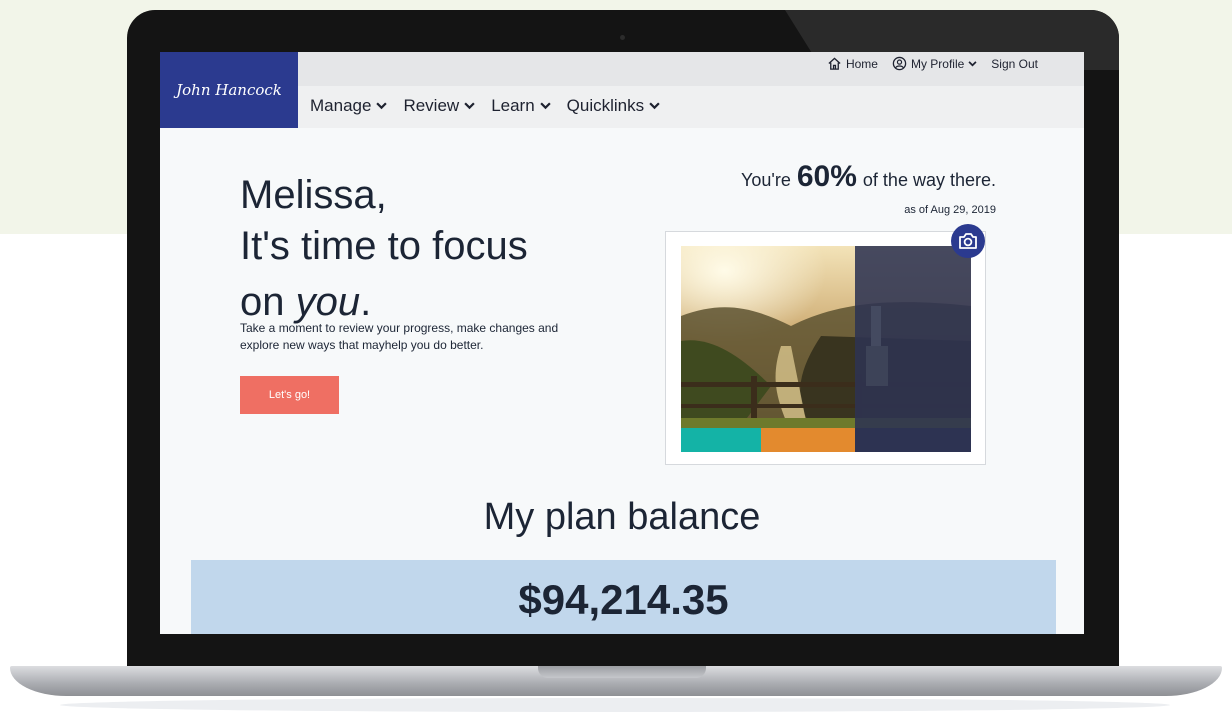 The image size is (1232, 728). What do you see at coordinates (622, 517) in the screenshot?
I see `balance-title: My plan balance` at bounding box center [622, 517].